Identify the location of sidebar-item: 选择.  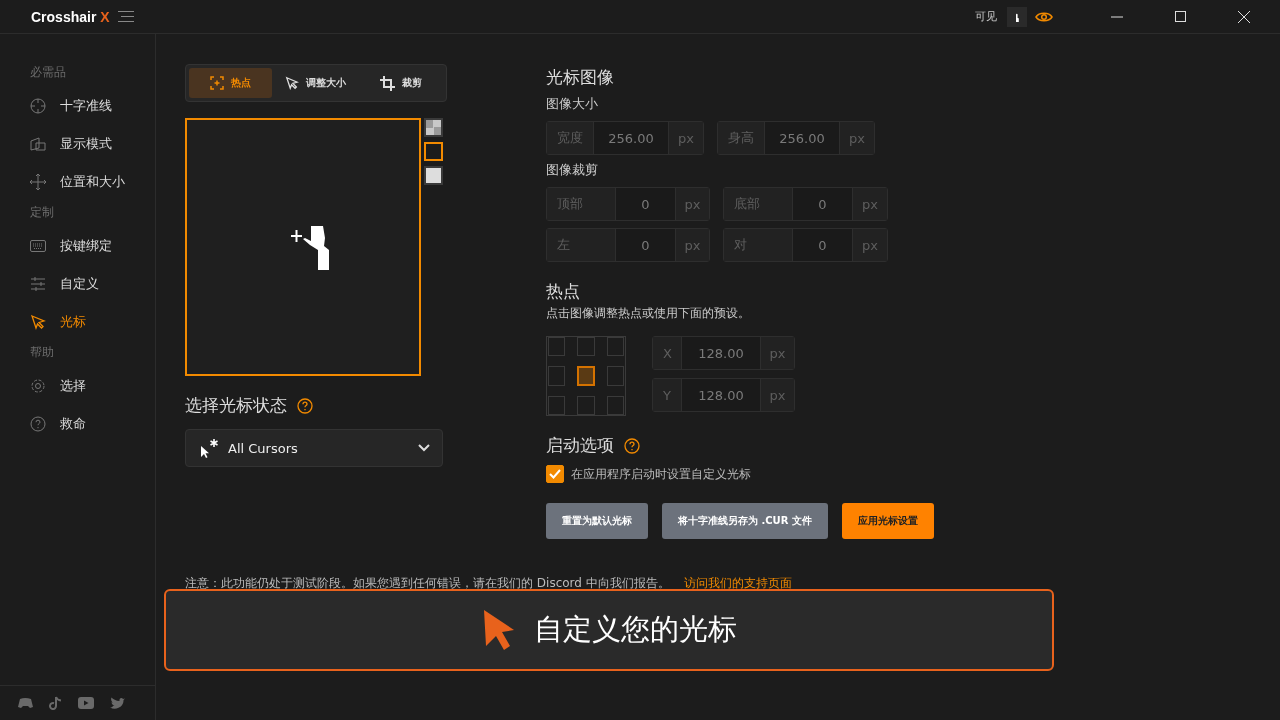
(77, 386).